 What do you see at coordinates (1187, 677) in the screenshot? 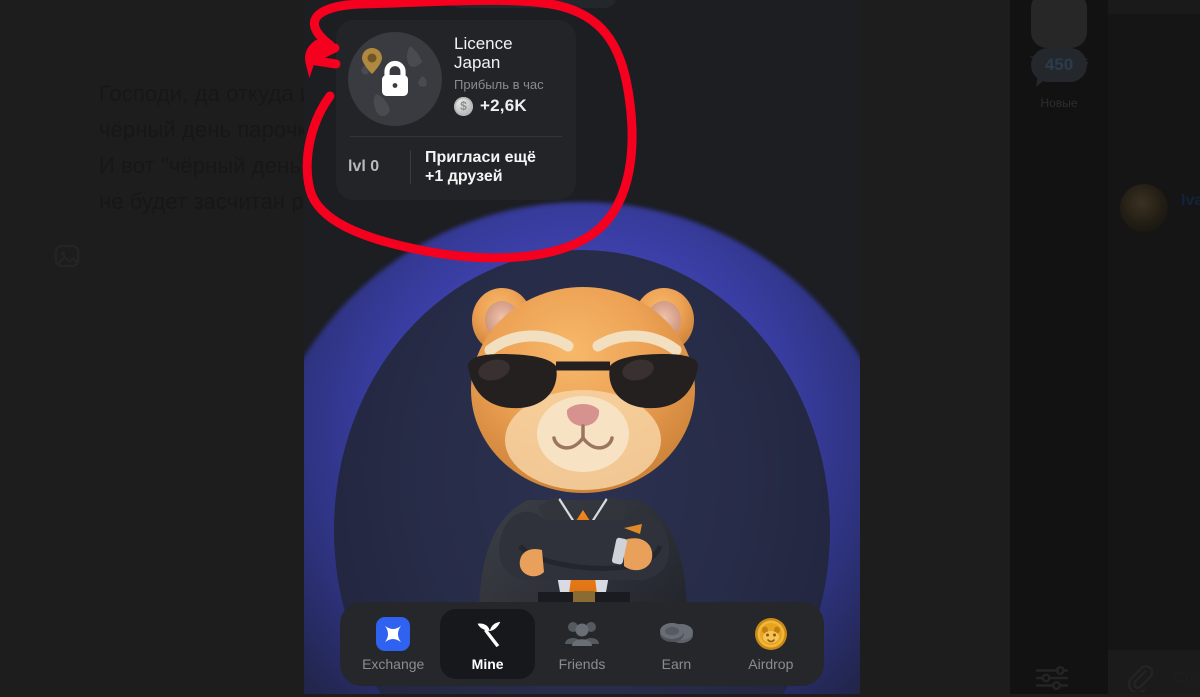
I see `message-input-placeholder: Соо` at bounding box center [1187, 677].